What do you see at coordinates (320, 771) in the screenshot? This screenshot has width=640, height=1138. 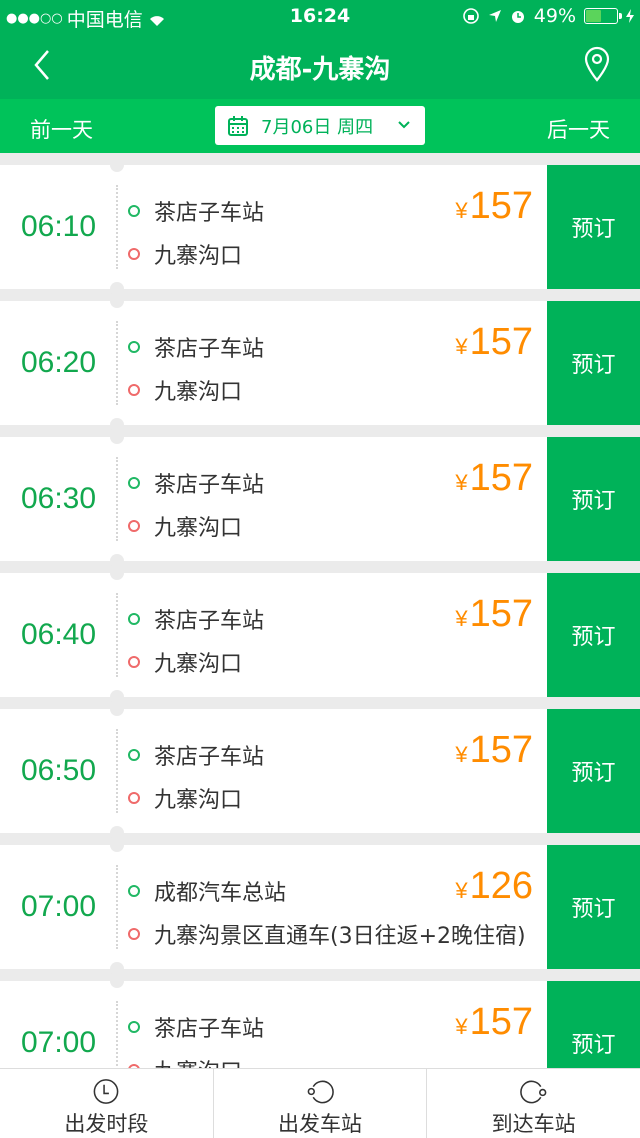 I see `schedule-item: 06:50 茶店子车站九寨沟口 ¥157 预订` at bounding box center [320, 771].